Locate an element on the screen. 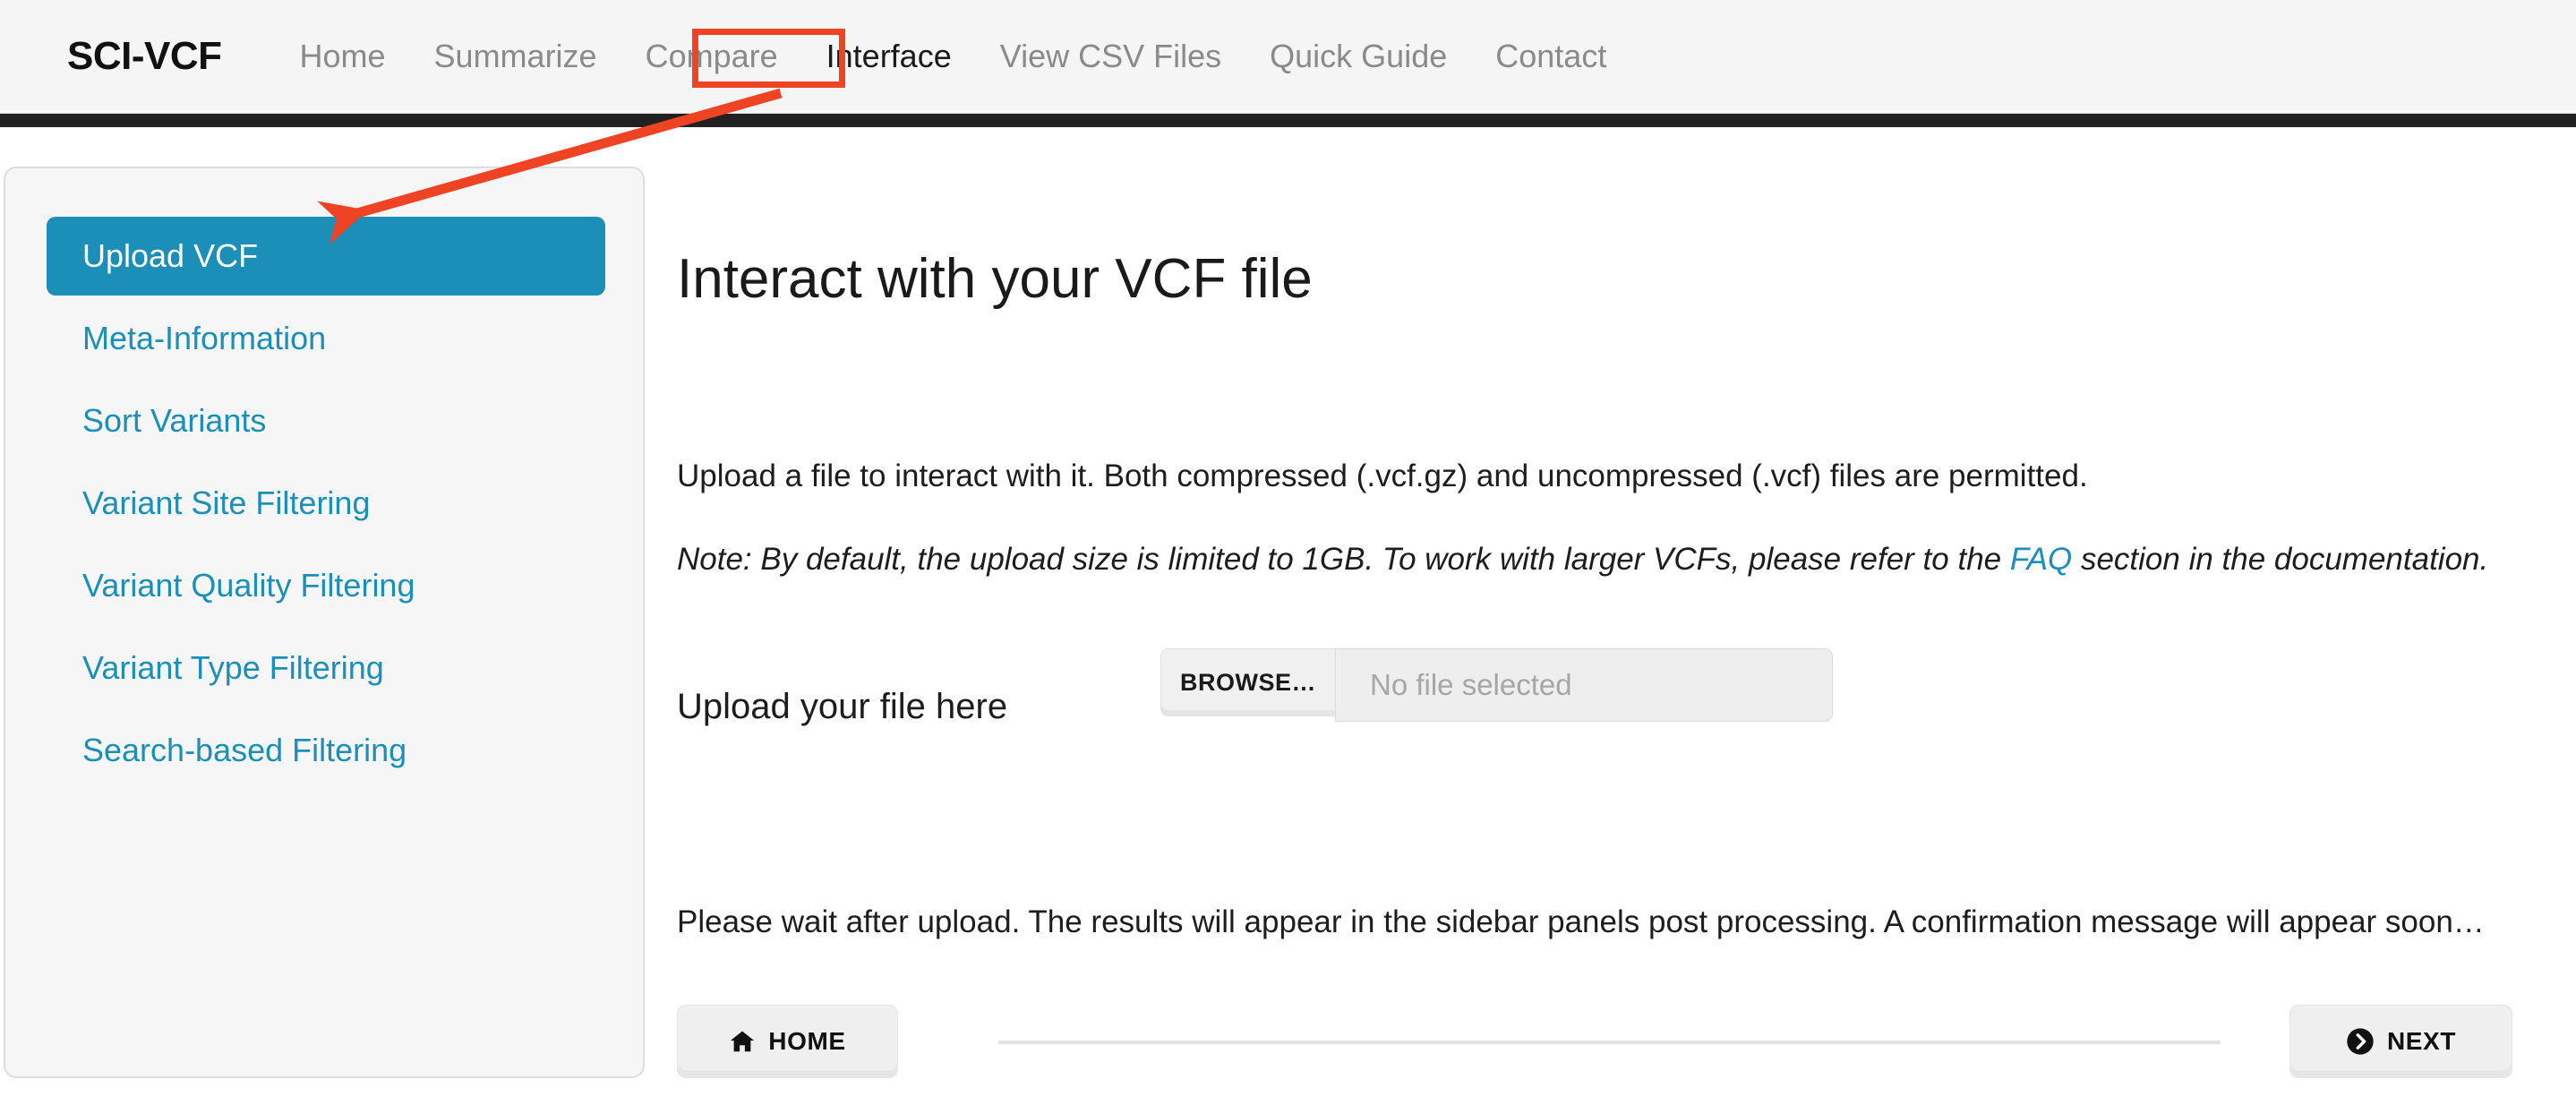  sidebar-item-label: Meta-Information is located at coordinates (205, 338).